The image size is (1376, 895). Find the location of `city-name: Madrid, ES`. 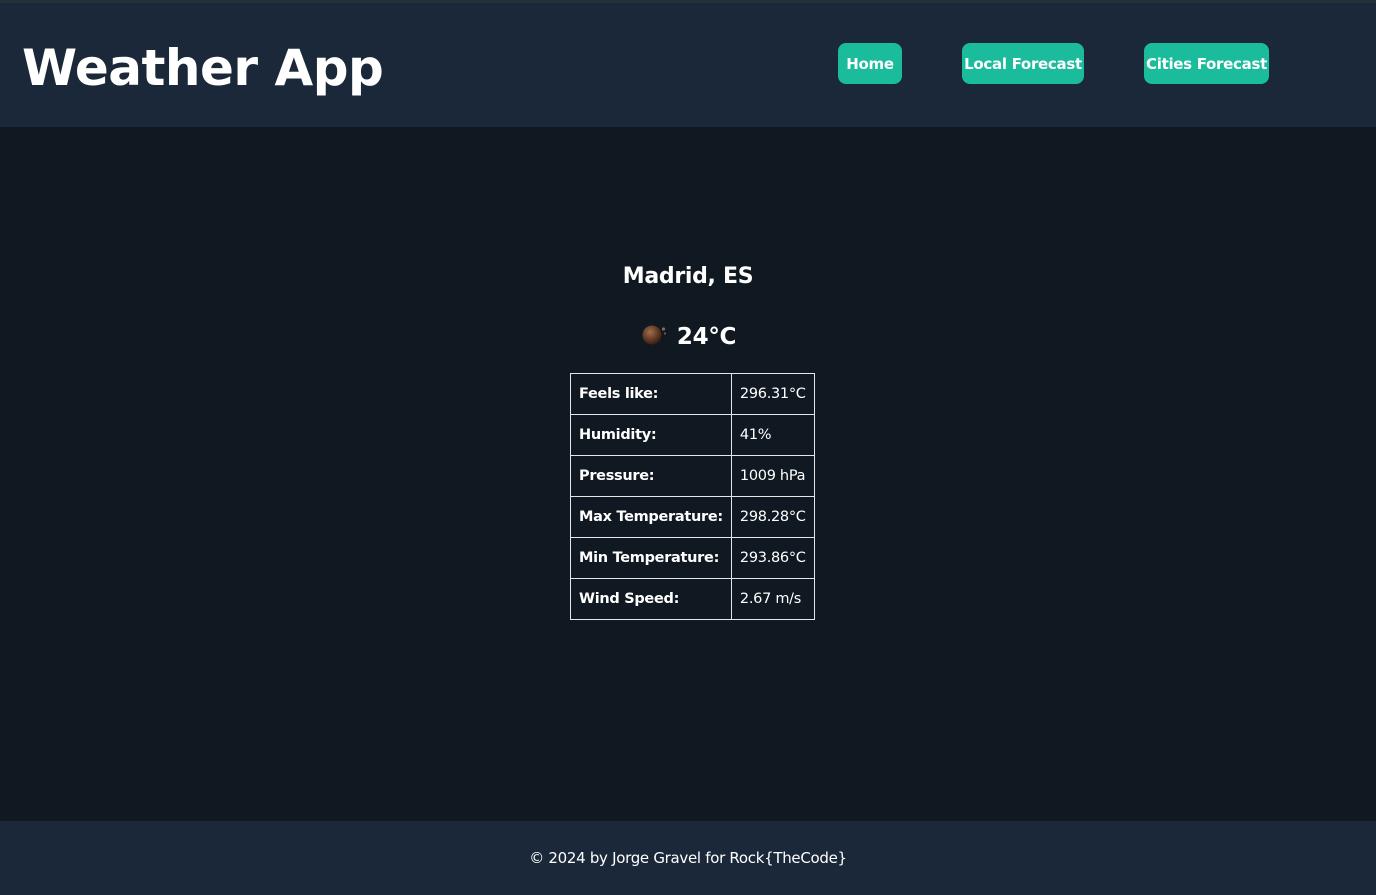

city-name: Madrid, ES is located at coordinates (688, 276).